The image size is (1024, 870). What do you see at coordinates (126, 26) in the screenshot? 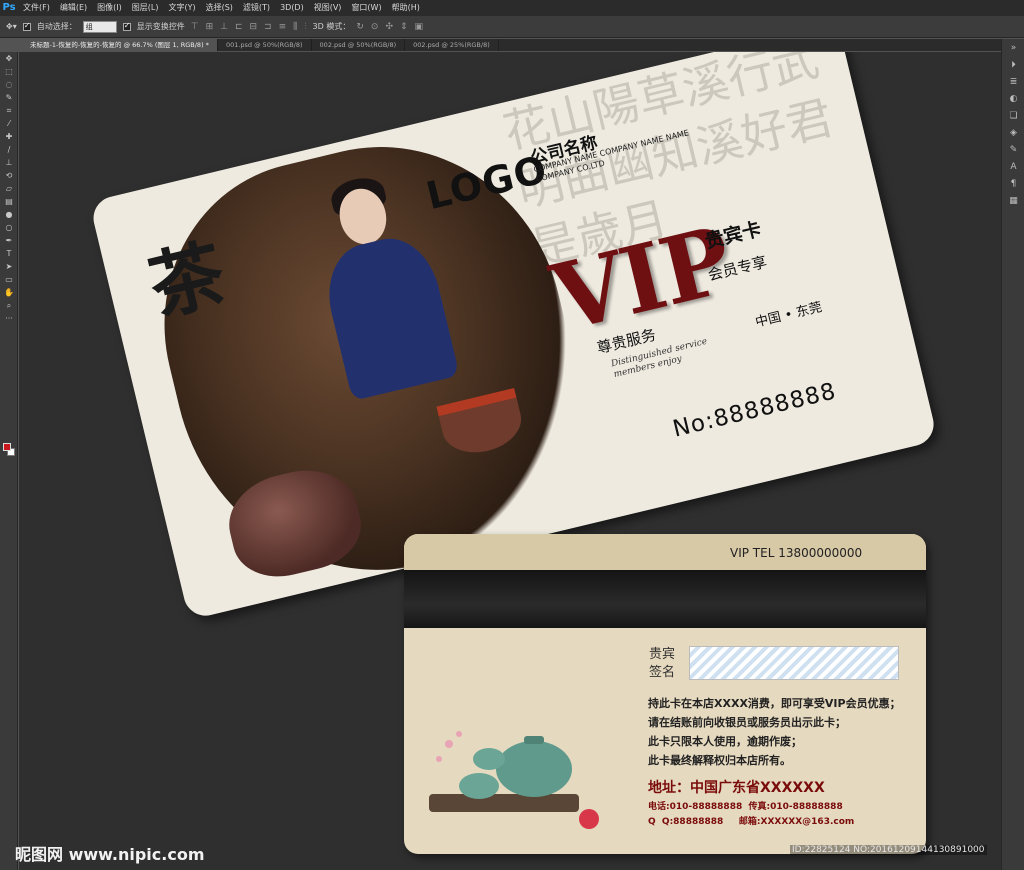
I see `show-transform-checkbox` at bounding box center [126, 26].